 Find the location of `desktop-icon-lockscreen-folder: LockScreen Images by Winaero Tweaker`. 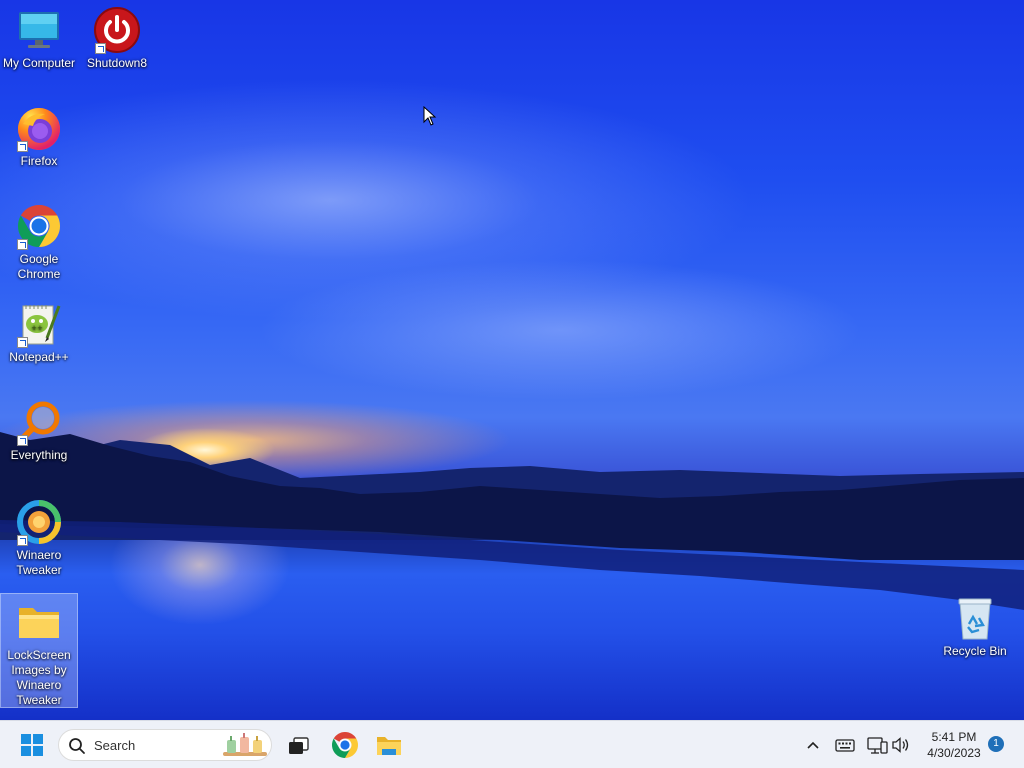

desktop-icon-lockscreen-folder: LockScreen Images by Winaero Tweaker is located at coordinates (39, 650).